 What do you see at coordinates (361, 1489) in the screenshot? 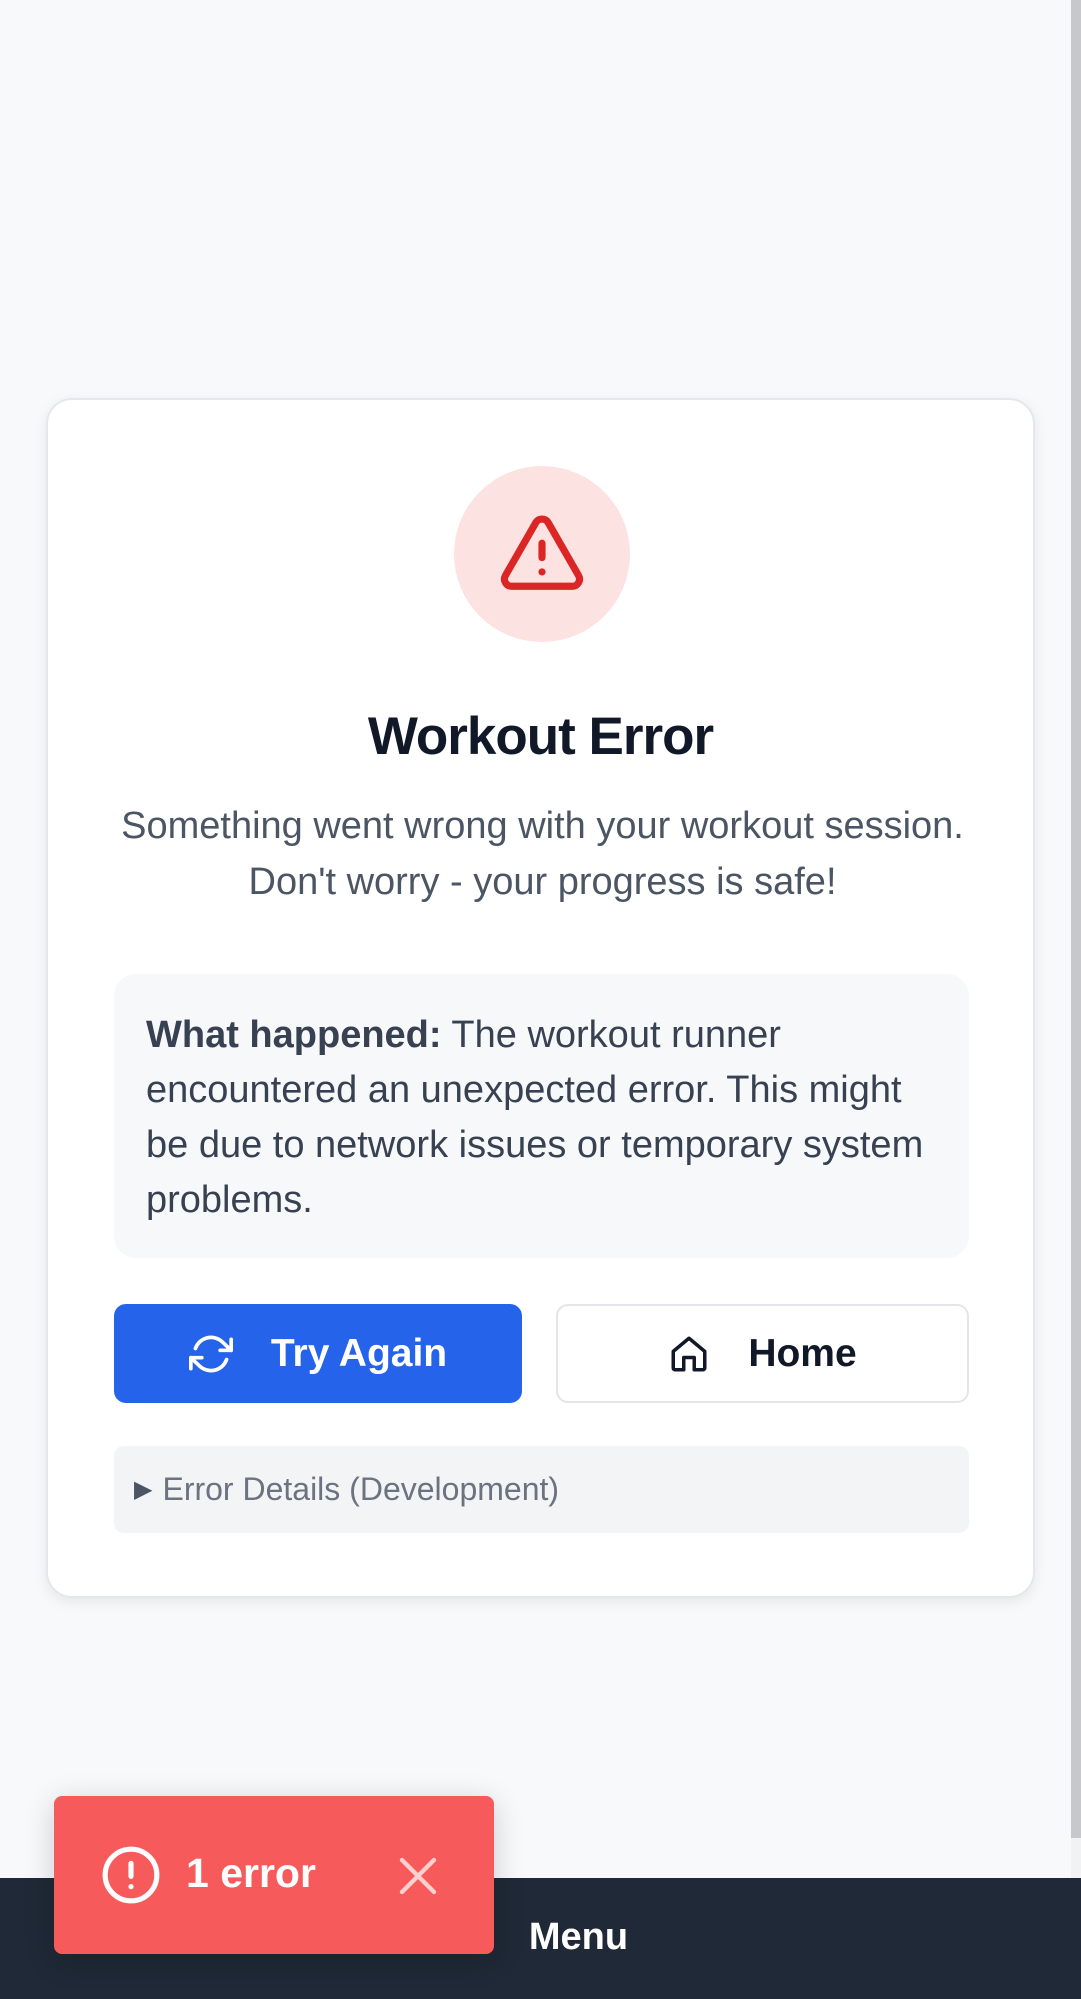
I see `error-details-label: Error Details (Development)` at bounding box center [361, 1489].